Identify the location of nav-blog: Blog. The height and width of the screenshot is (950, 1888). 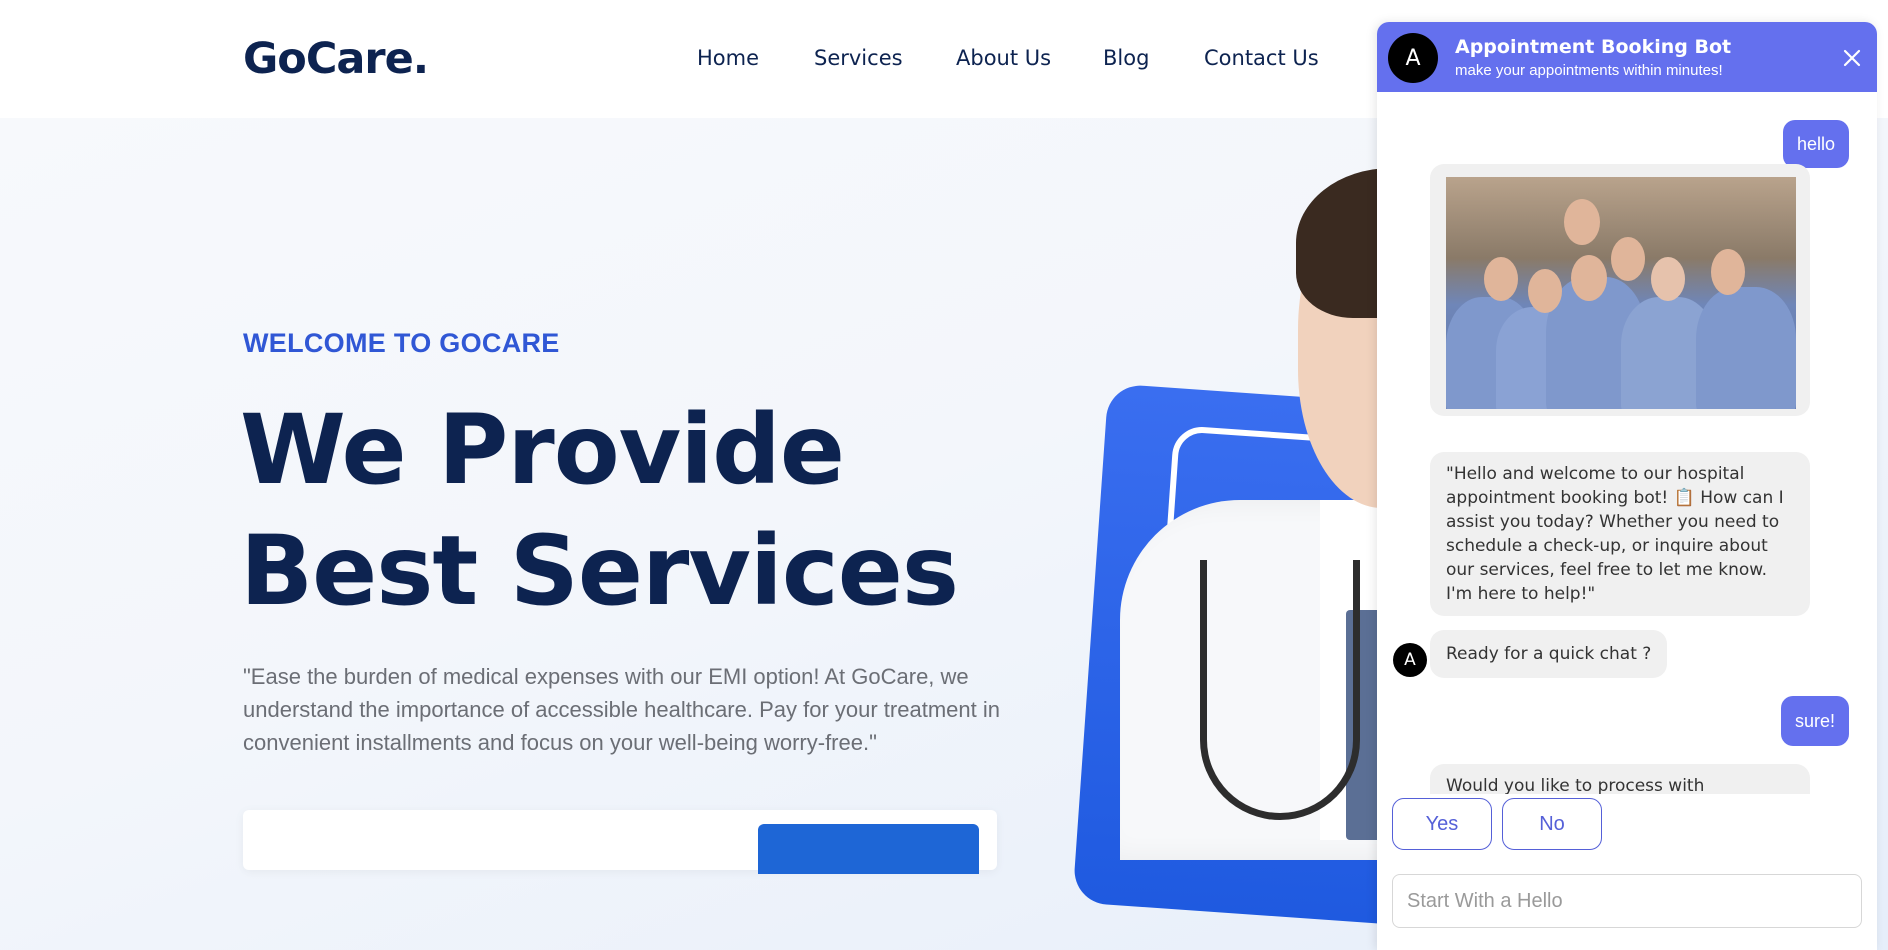
(1126, 58).